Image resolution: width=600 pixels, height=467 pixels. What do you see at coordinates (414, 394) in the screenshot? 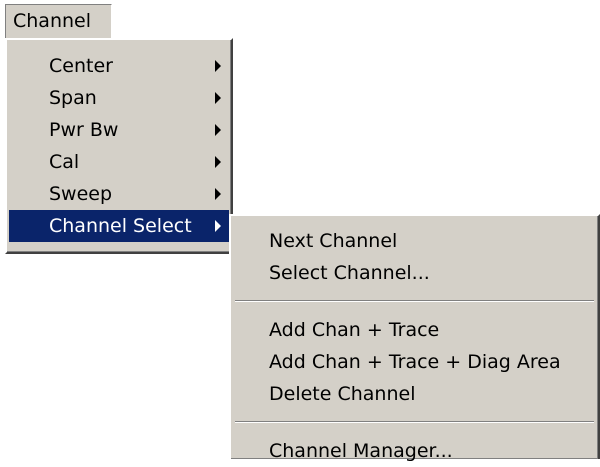
I see `menu-item-delete-channel: Delete Channel` at bounding box center [414, 394].